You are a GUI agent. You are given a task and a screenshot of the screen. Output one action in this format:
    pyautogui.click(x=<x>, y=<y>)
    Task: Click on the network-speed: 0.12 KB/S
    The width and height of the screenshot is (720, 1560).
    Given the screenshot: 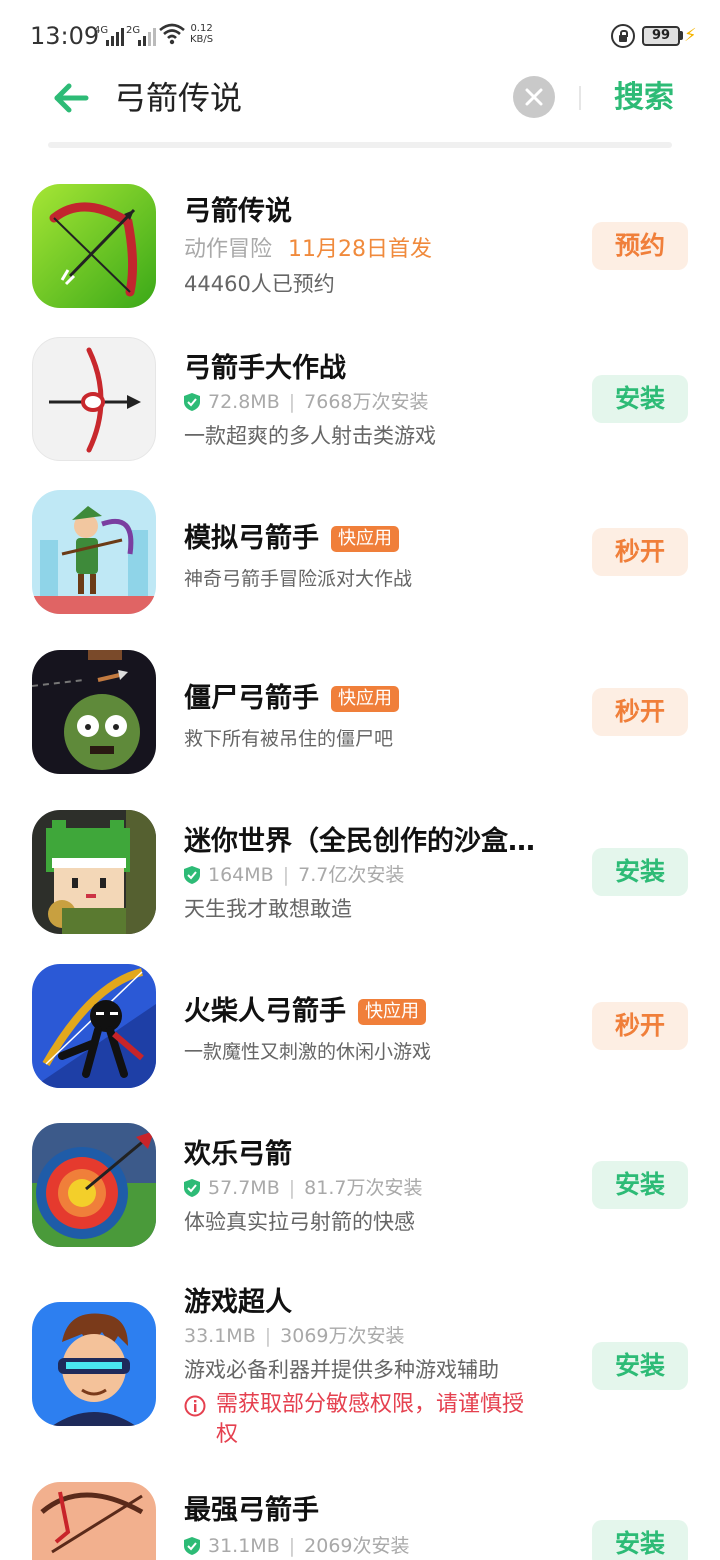 What is the action you would take?
    pyautogui.click(x=202, y=34)
    